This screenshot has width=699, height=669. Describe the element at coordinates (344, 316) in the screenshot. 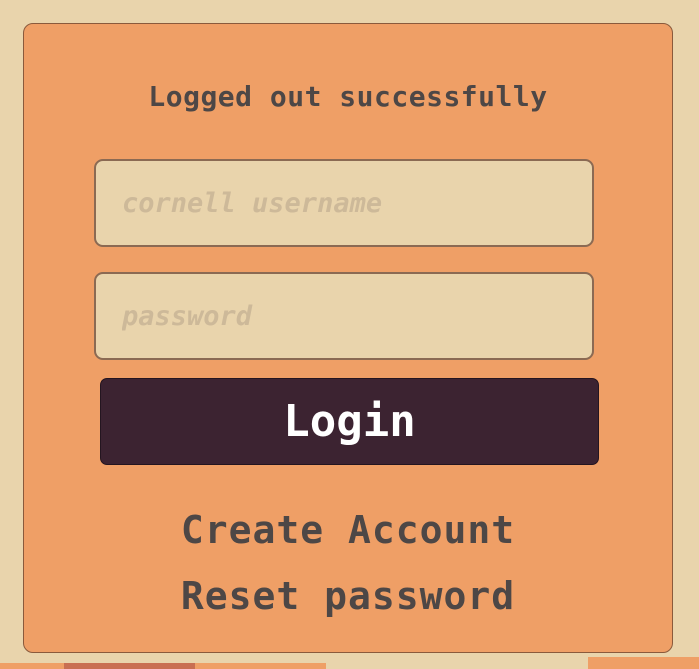

I see `password-input` at that location.